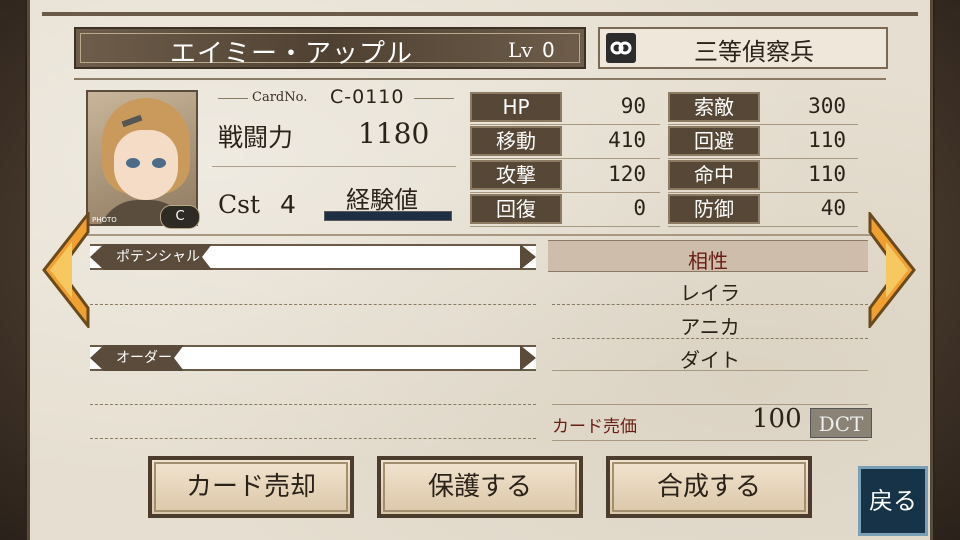 The width and height of the screenshot is (960, 540). I want to click on level-value: 0, so click(548, 50).